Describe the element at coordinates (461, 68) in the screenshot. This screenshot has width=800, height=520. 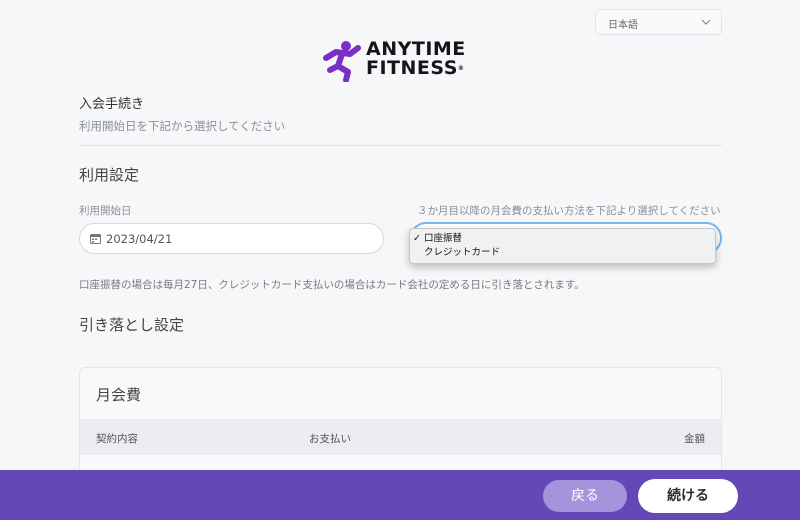
I see `registered-mark: ®` at that location.